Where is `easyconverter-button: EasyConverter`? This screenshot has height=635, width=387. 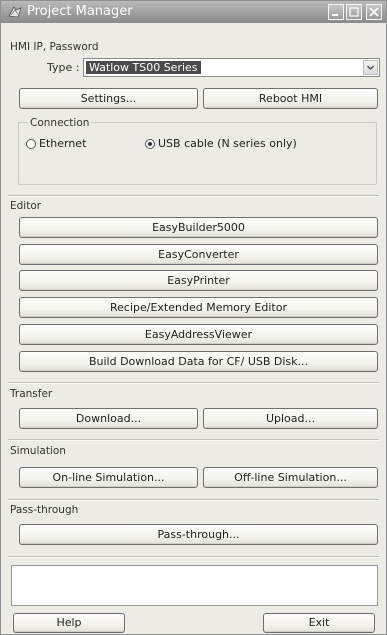 easyconverter-button: EasyConverter is located at coordinates (198, 254).